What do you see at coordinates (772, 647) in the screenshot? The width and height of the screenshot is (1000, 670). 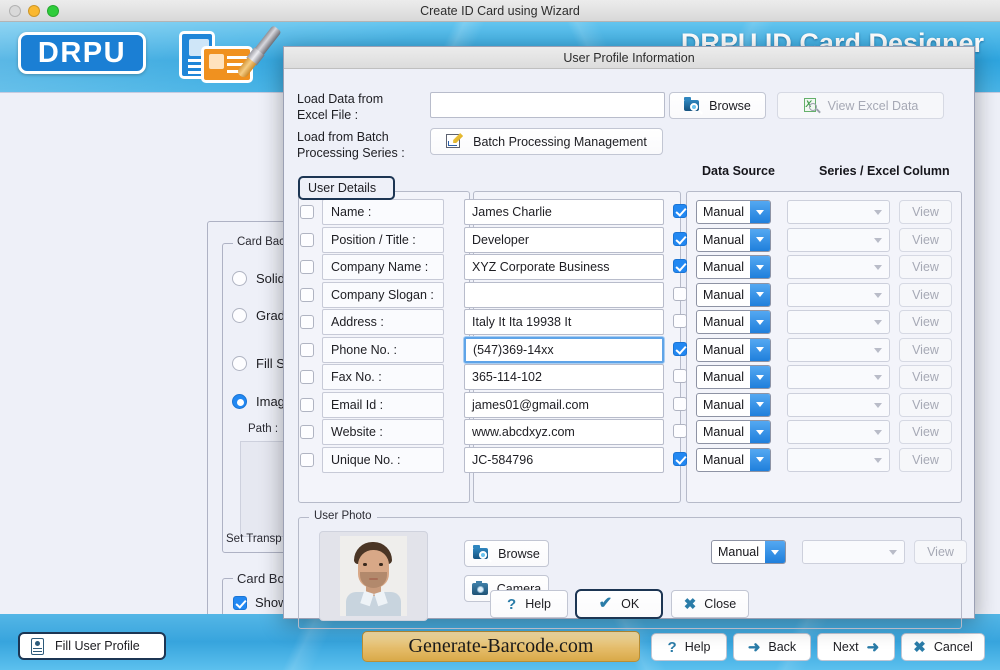 I see `wizard-back-button: ➜ Back` at bounding box center [772, 647].